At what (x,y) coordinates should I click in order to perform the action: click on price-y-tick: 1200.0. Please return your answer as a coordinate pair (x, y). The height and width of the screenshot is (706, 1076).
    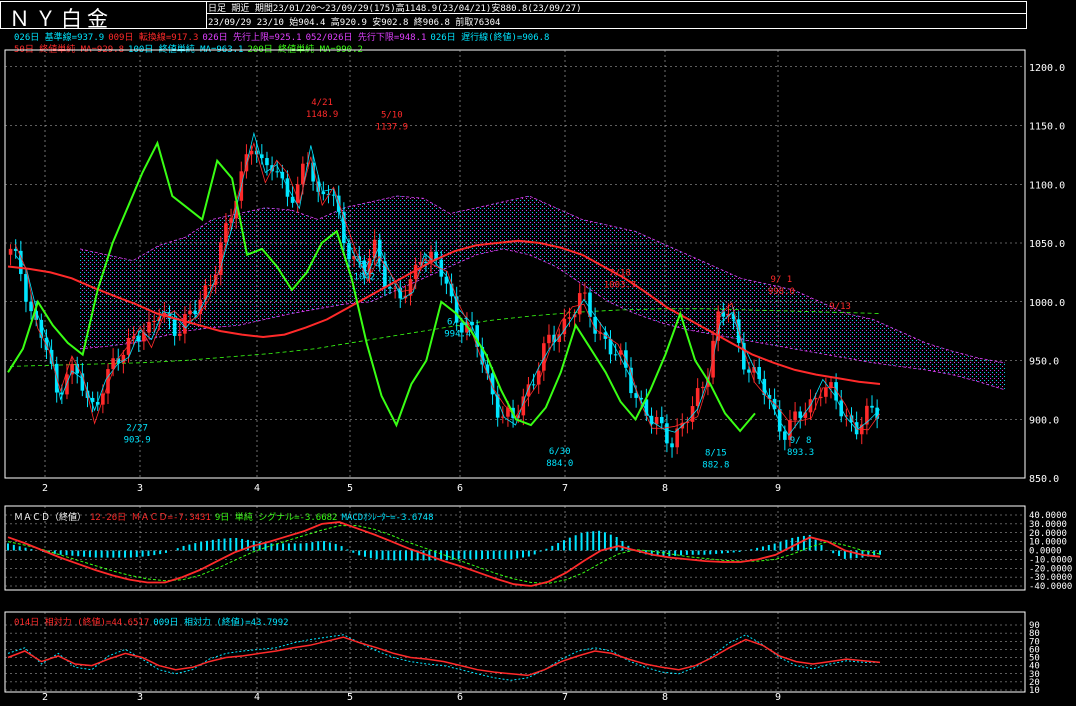
    Looking at the image, I should click on (1047, 68).